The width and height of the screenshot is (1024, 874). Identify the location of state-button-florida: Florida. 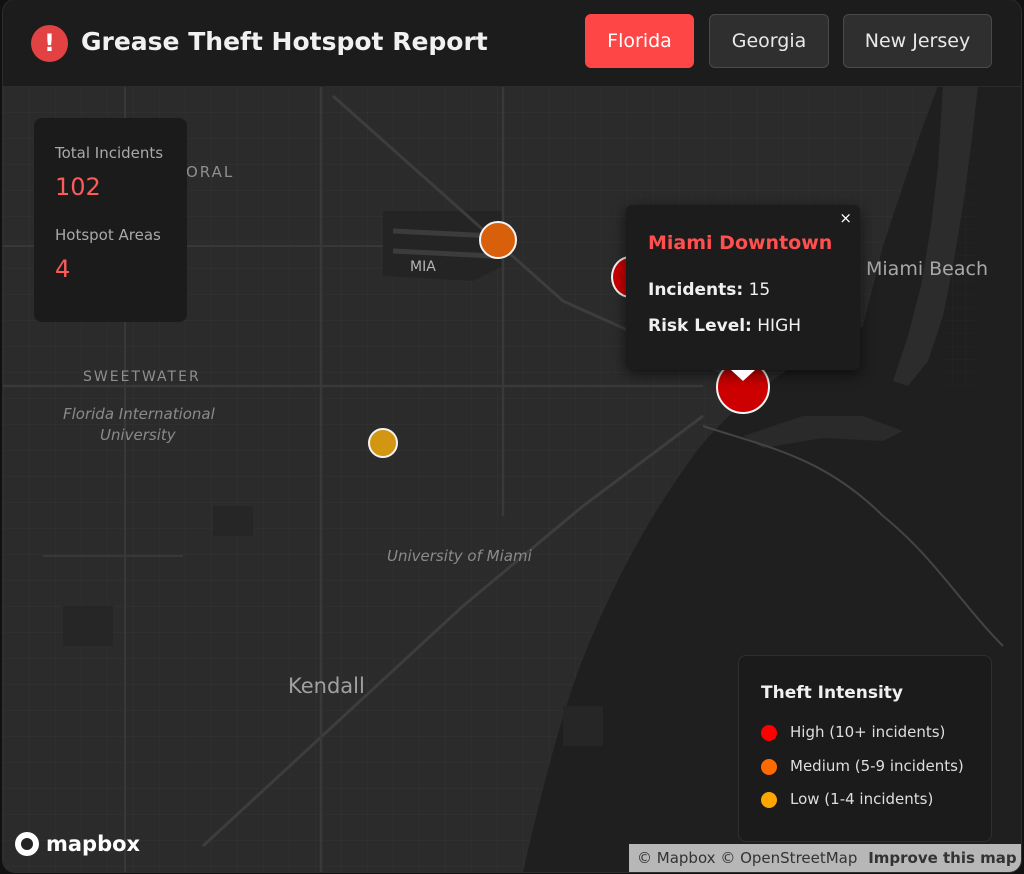
(639, 41).